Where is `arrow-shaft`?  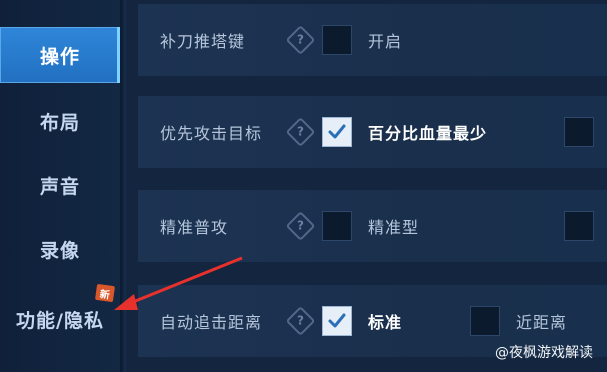
arrow-shaft is located at coordinates (185, 281).